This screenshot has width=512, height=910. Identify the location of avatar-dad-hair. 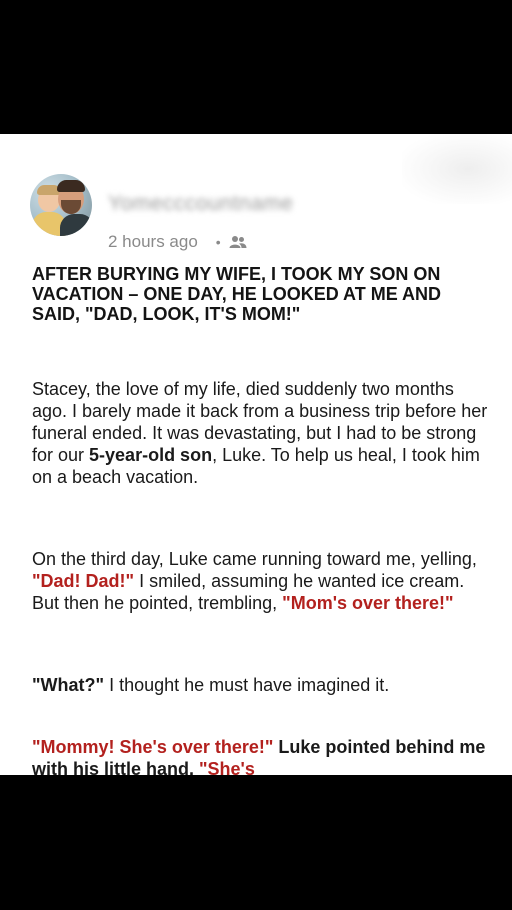
(71, 186).